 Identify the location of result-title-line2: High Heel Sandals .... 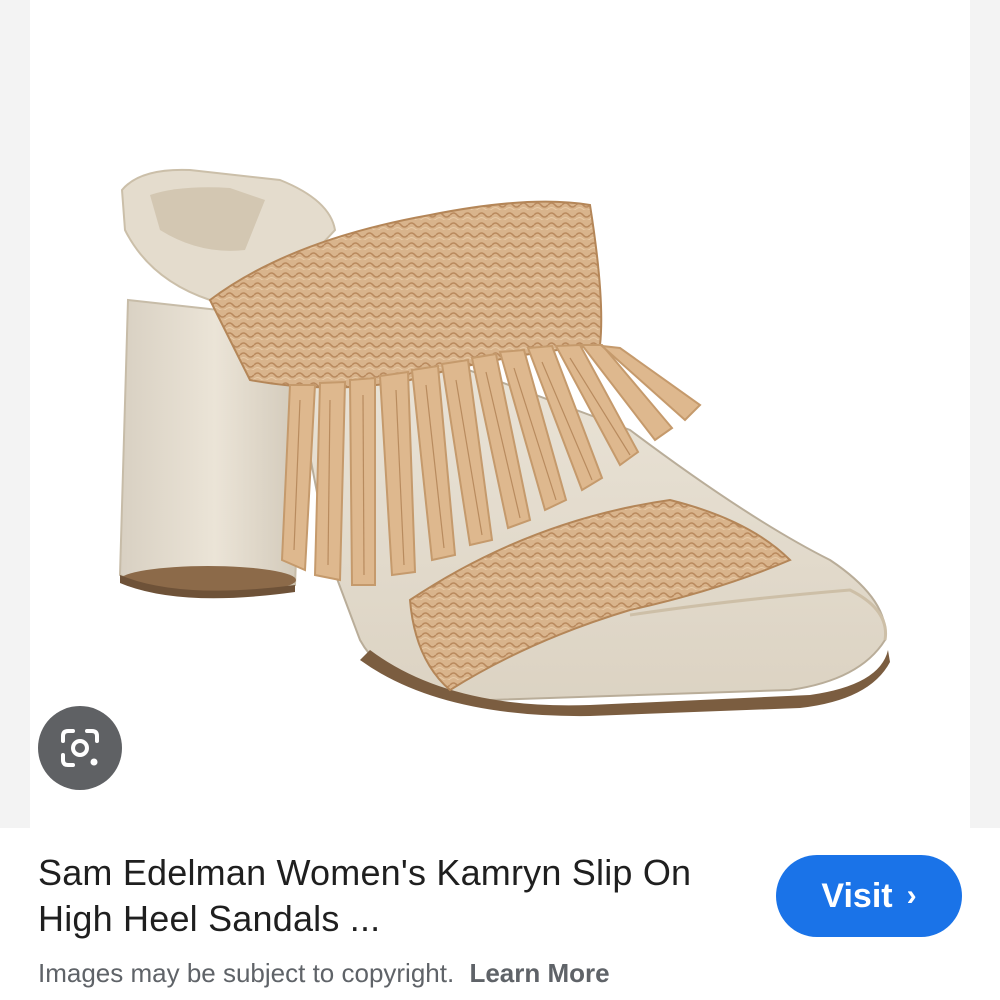
(209, 918).